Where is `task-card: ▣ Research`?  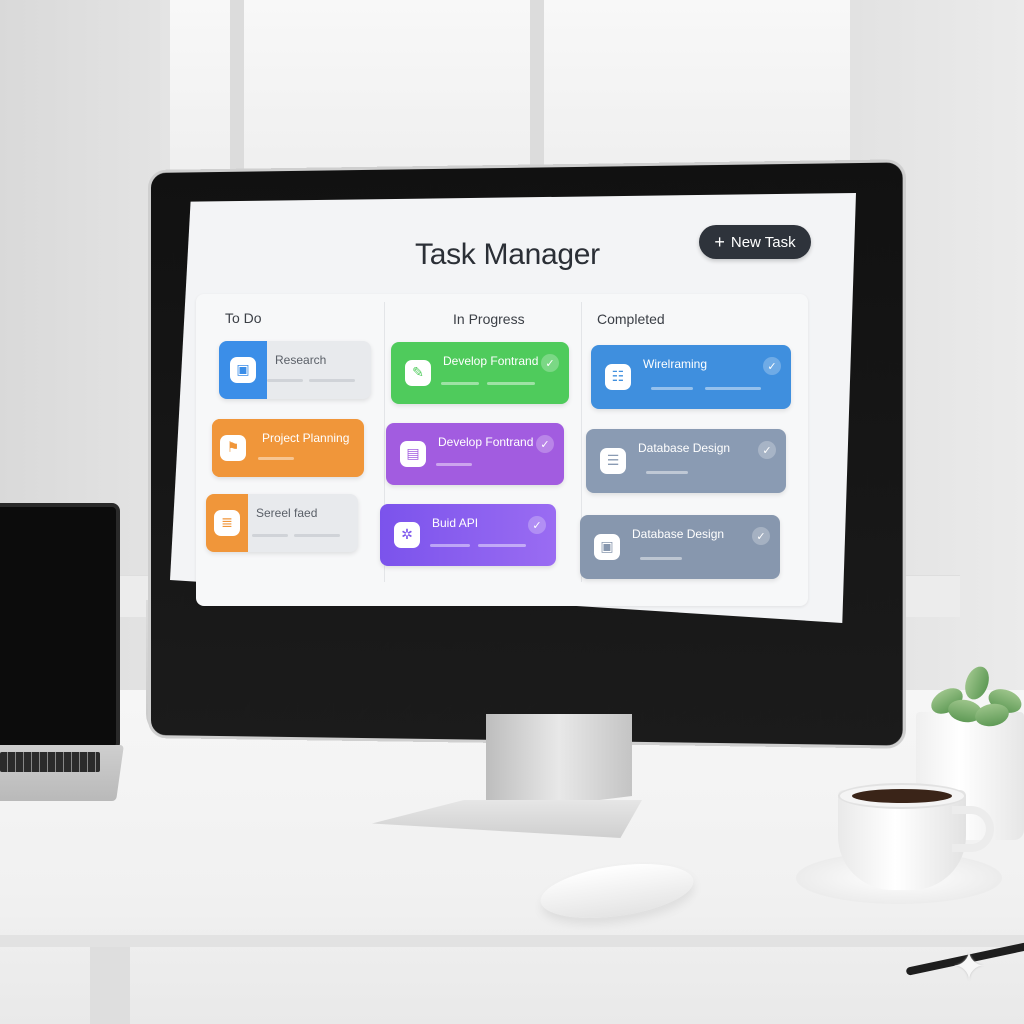
task-card: ▣ Research is located at coordinates (295, 370).